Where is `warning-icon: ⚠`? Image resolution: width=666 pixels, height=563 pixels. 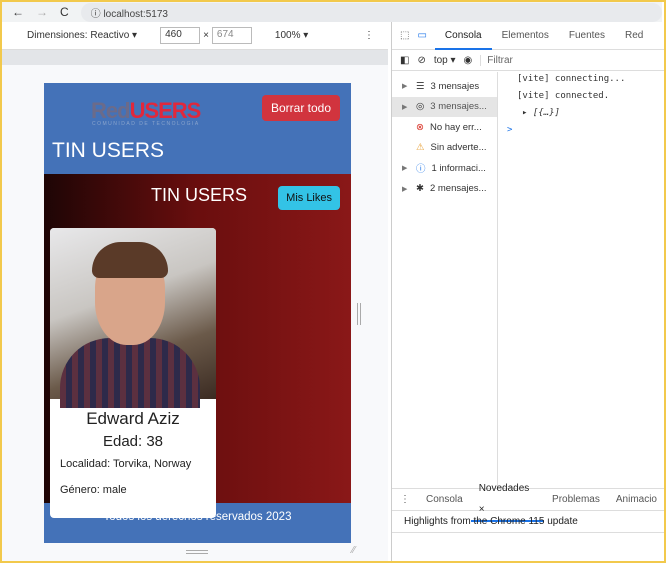 warning-icon: ⚠ is located at coordinates (420, 148).